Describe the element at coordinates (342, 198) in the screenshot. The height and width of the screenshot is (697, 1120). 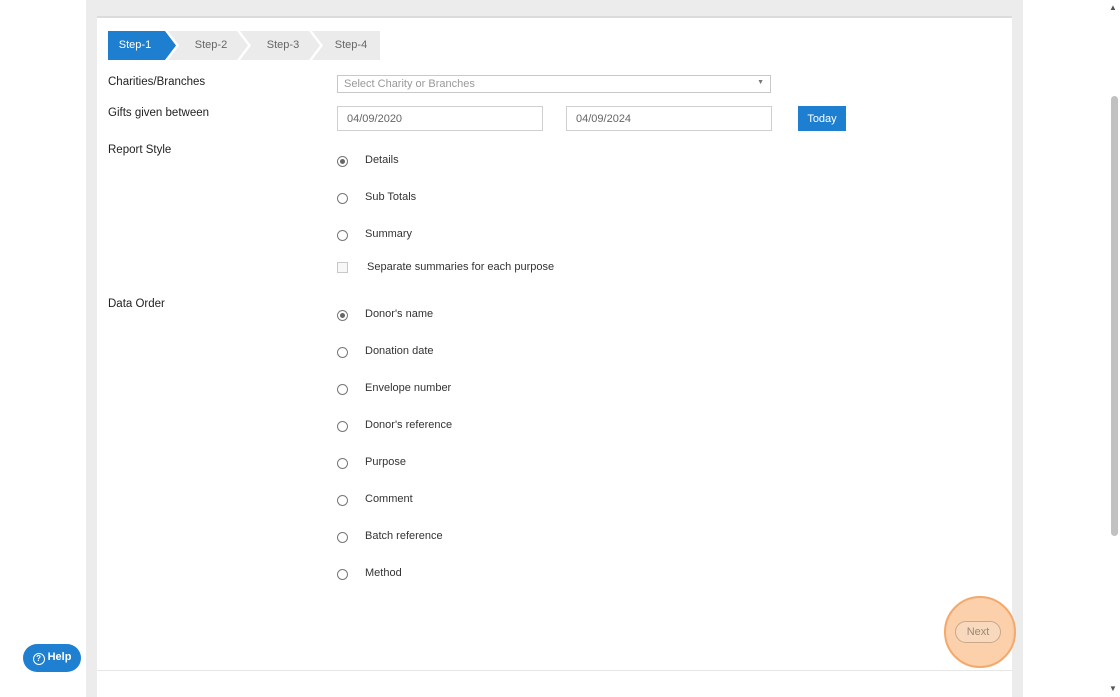
I see `radio-sub-totals` at that location.